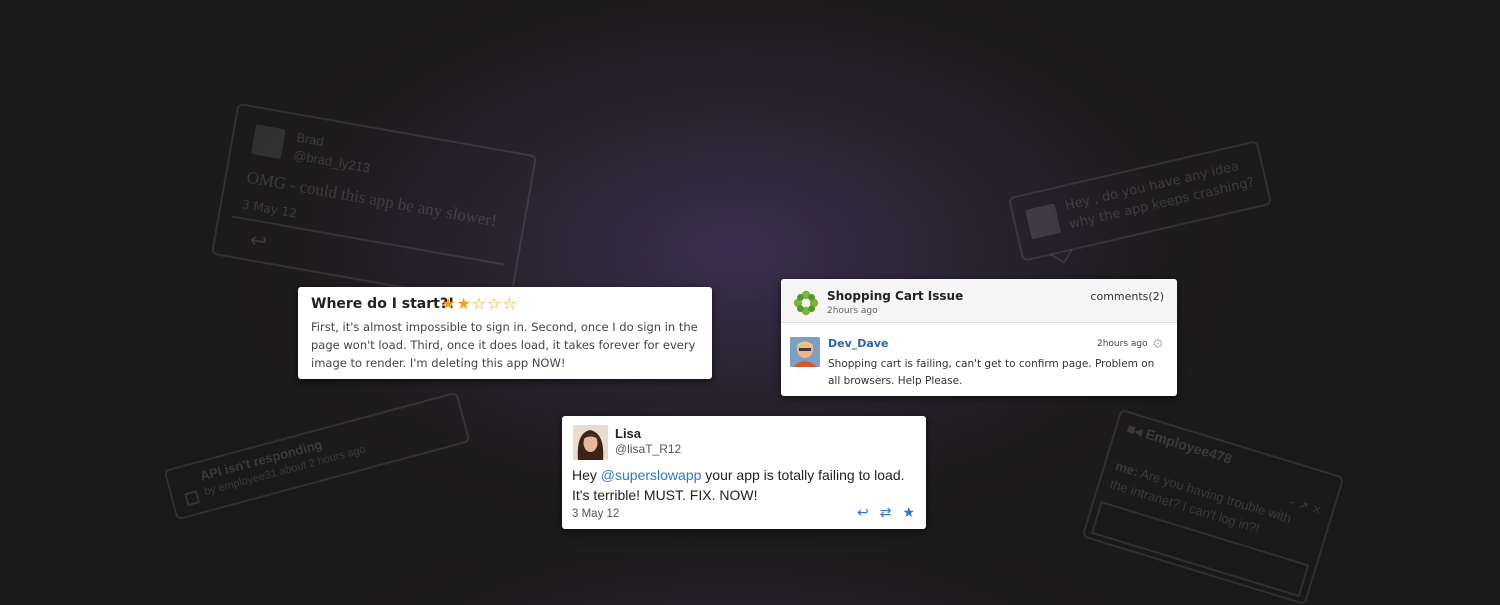  Describe the element at coordinates (1127, 296) in the screenshot. I see `comments-link: comments(2)` at that location.